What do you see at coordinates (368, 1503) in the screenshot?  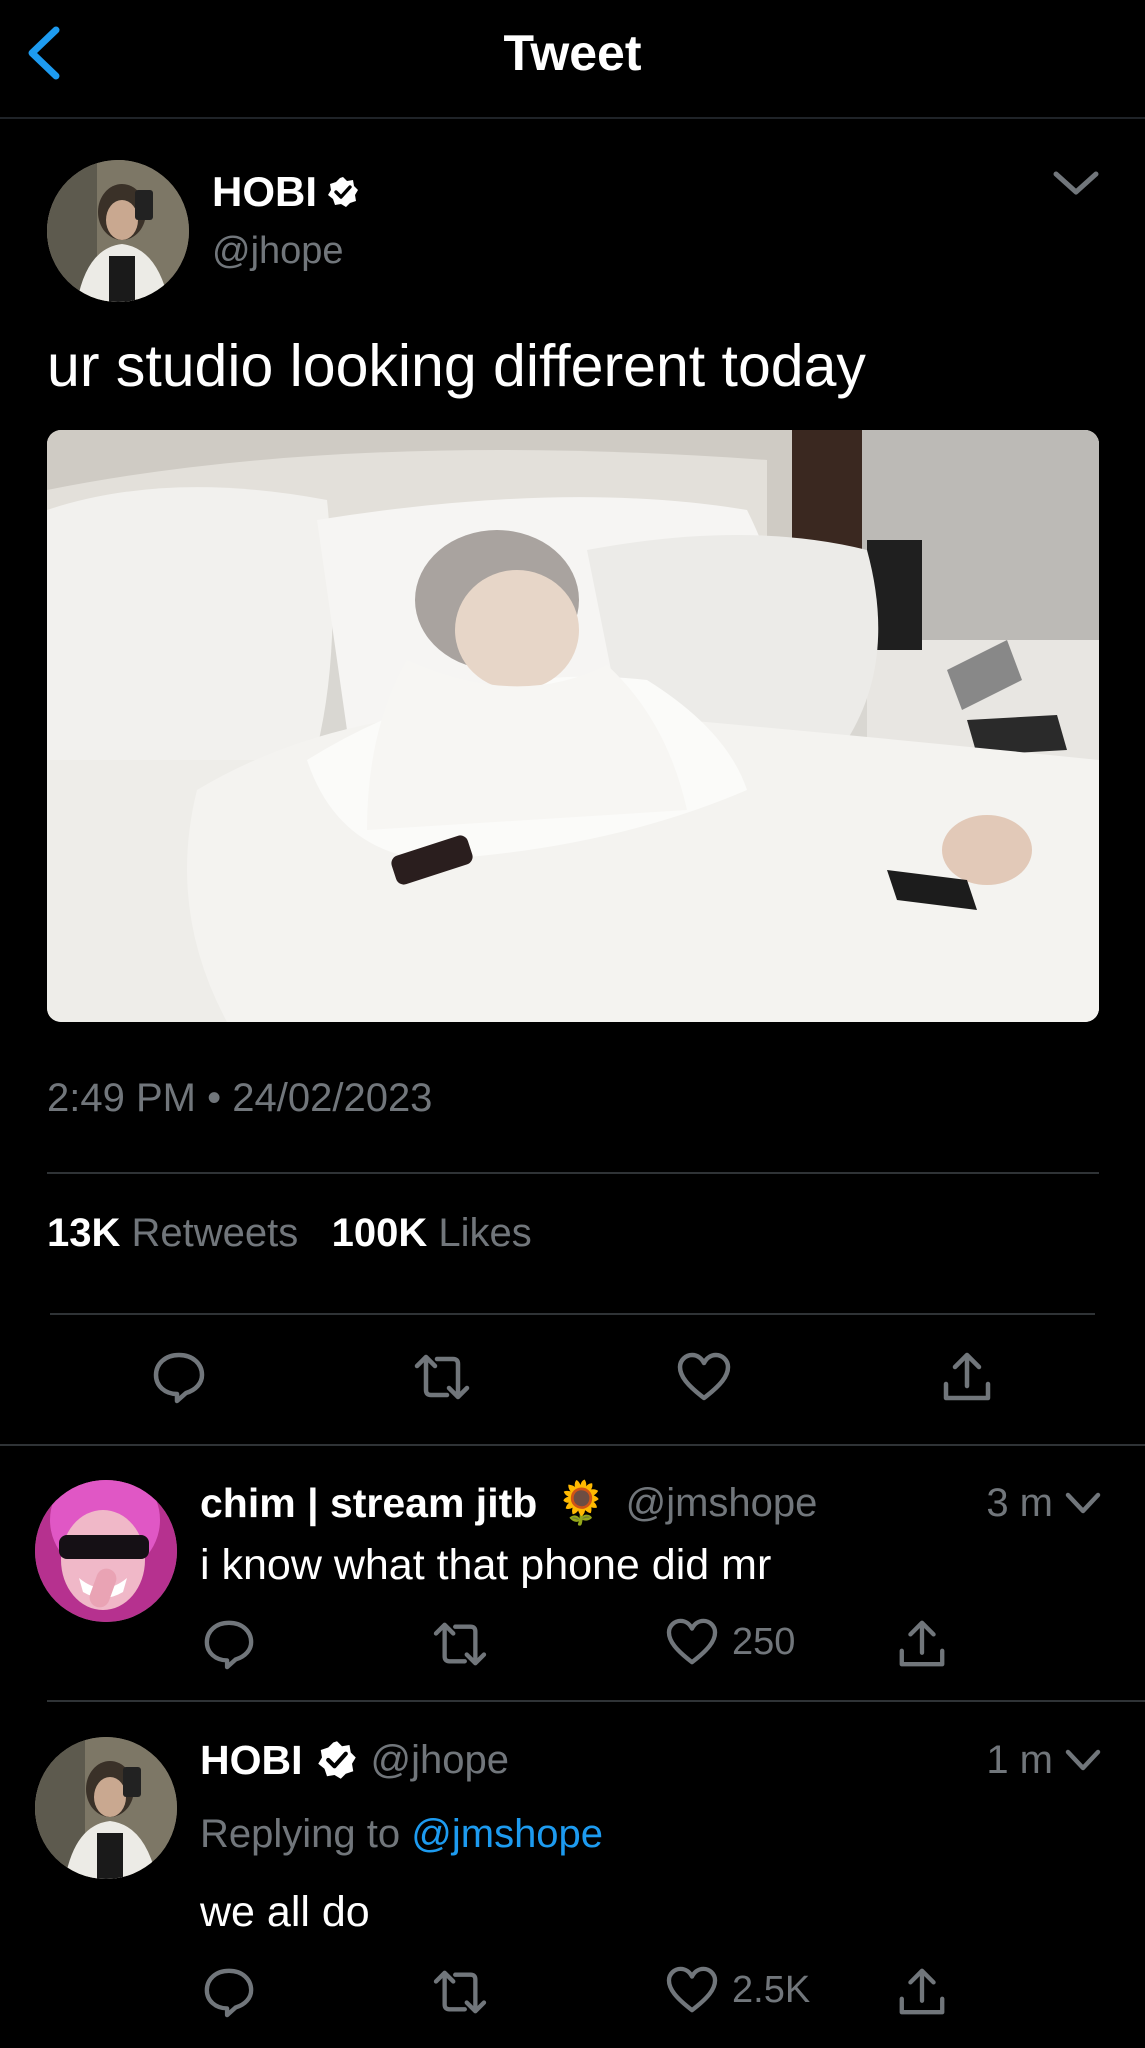 I see `reply-display-name: chim | stream jitb` at bounding box center [368, 1503].